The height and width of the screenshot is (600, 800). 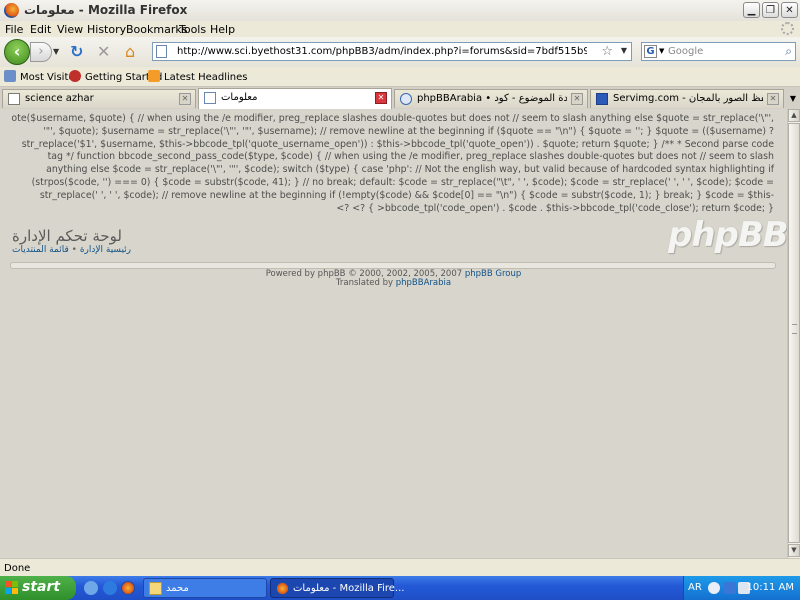 What do you see at coordinates (364, 283) in the screenshot?
I see `translated-by-text: Translated by` at bounding box center [364, 283].